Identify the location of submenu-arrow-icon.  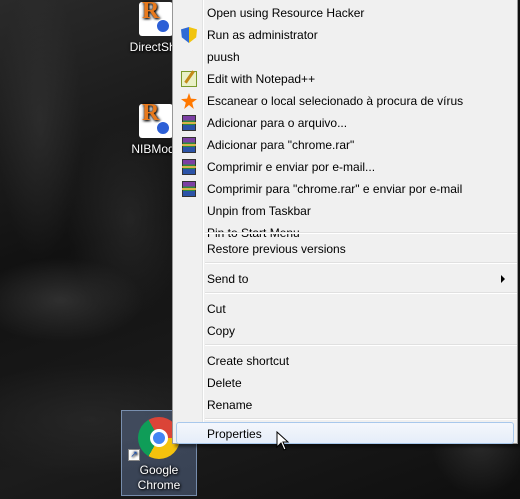
(503, 279).